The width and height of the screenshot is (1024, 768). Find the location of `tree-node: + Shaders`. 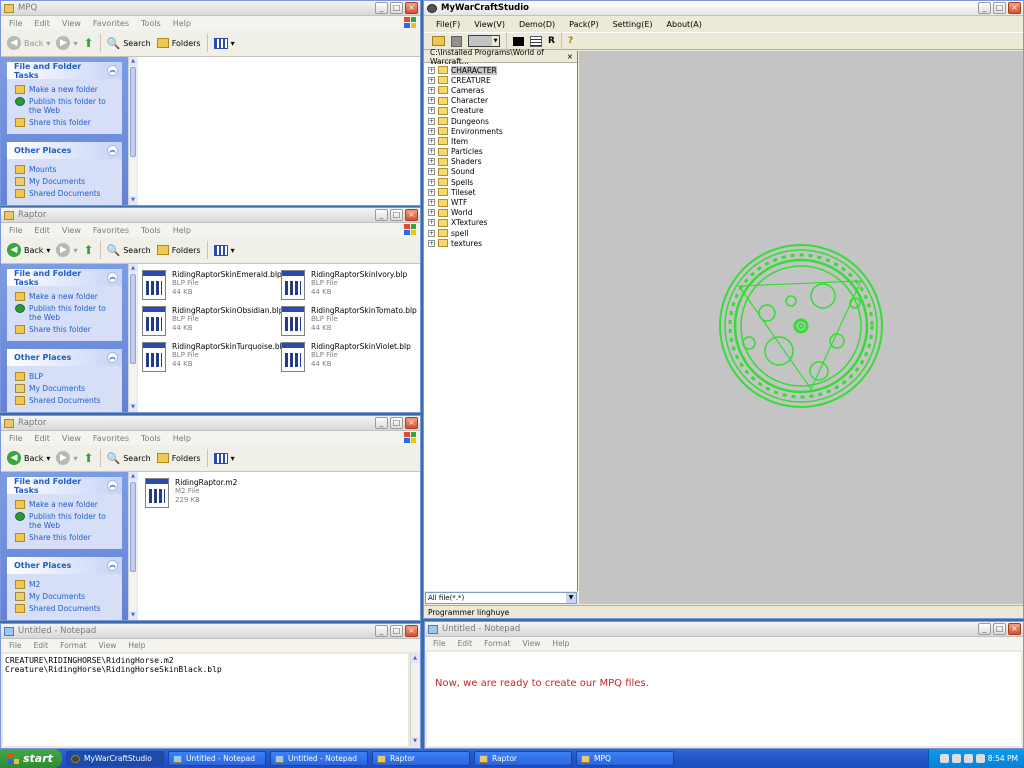

tree-node: + Shaders is located at coordinates (500, 162).